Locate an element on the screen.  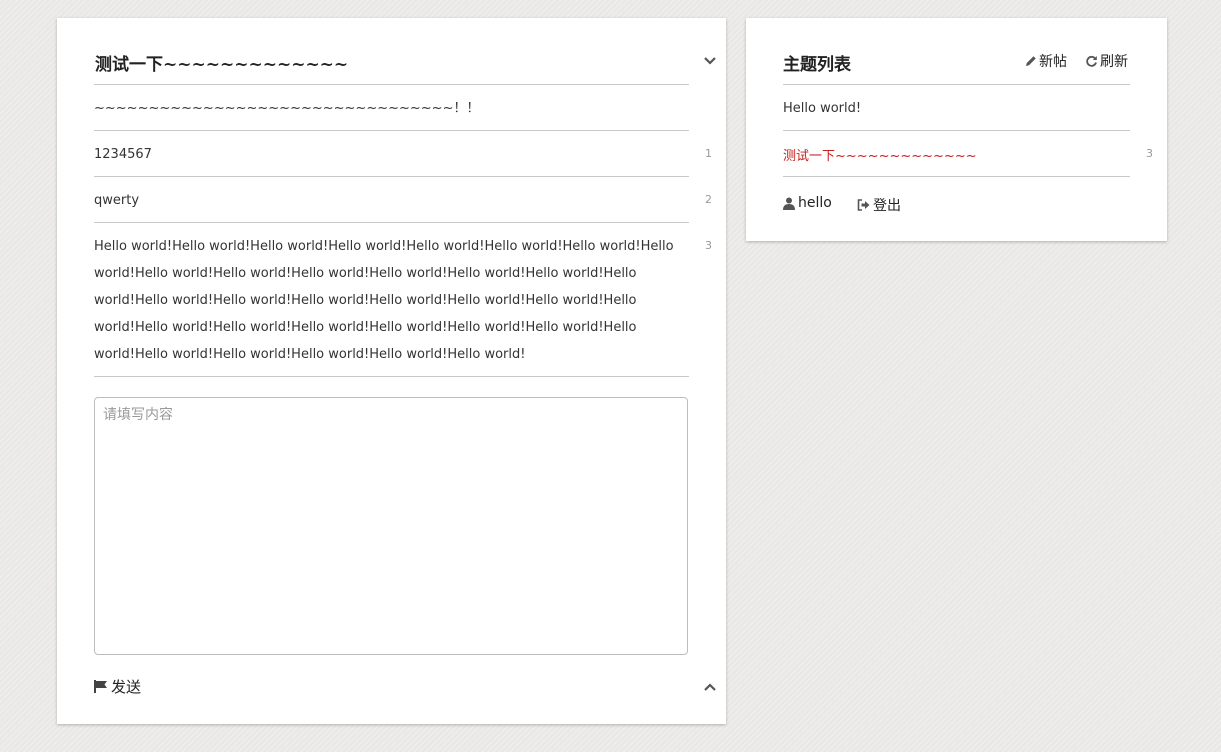
post-number: 1 is located at coordinates (708, 153).